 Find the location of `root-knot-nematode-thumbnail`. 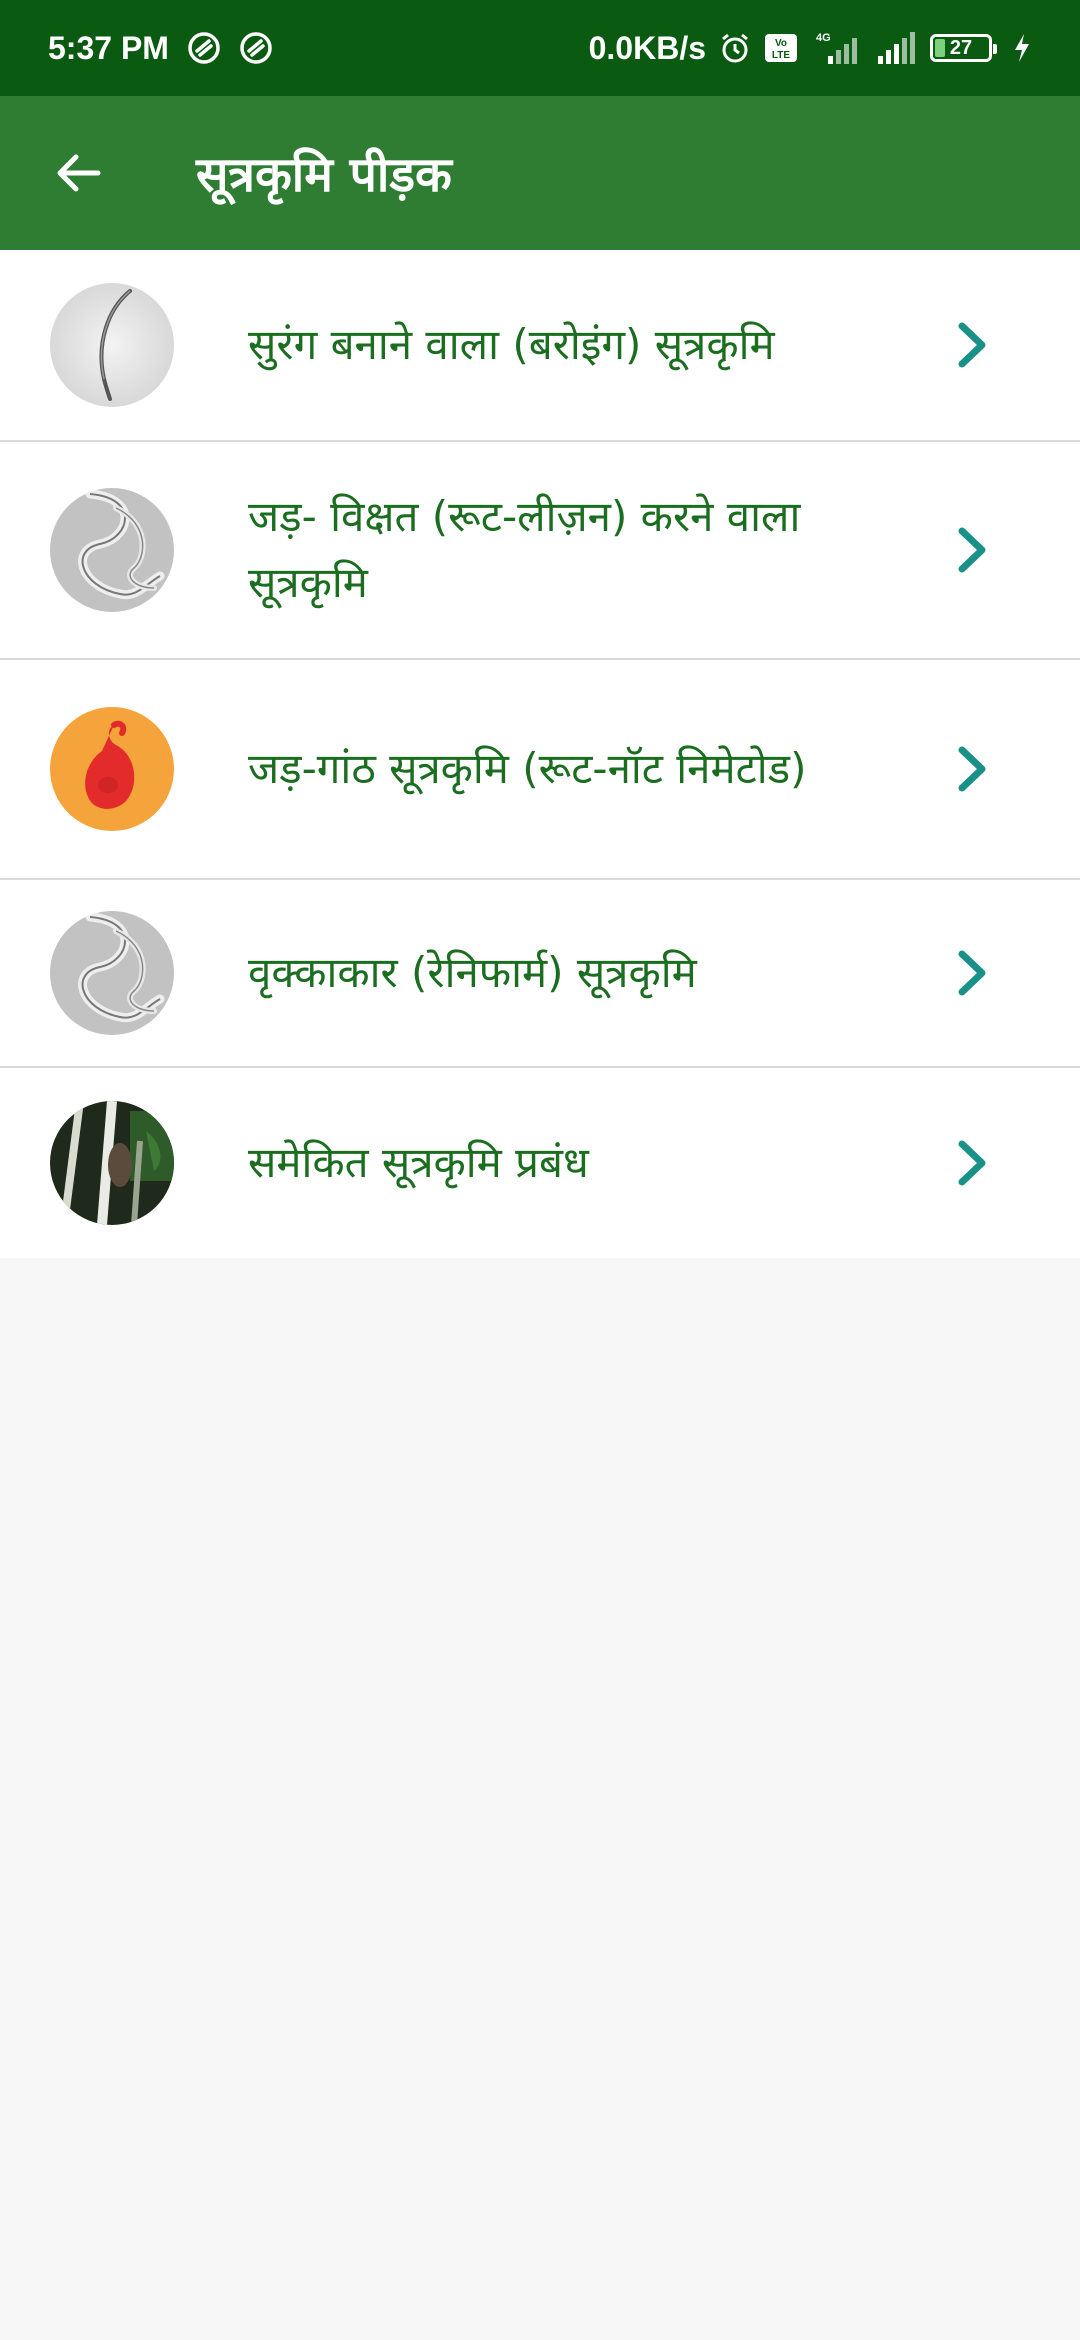

root-knot-nematode-thumbnail is located at coordinates (112, 769).